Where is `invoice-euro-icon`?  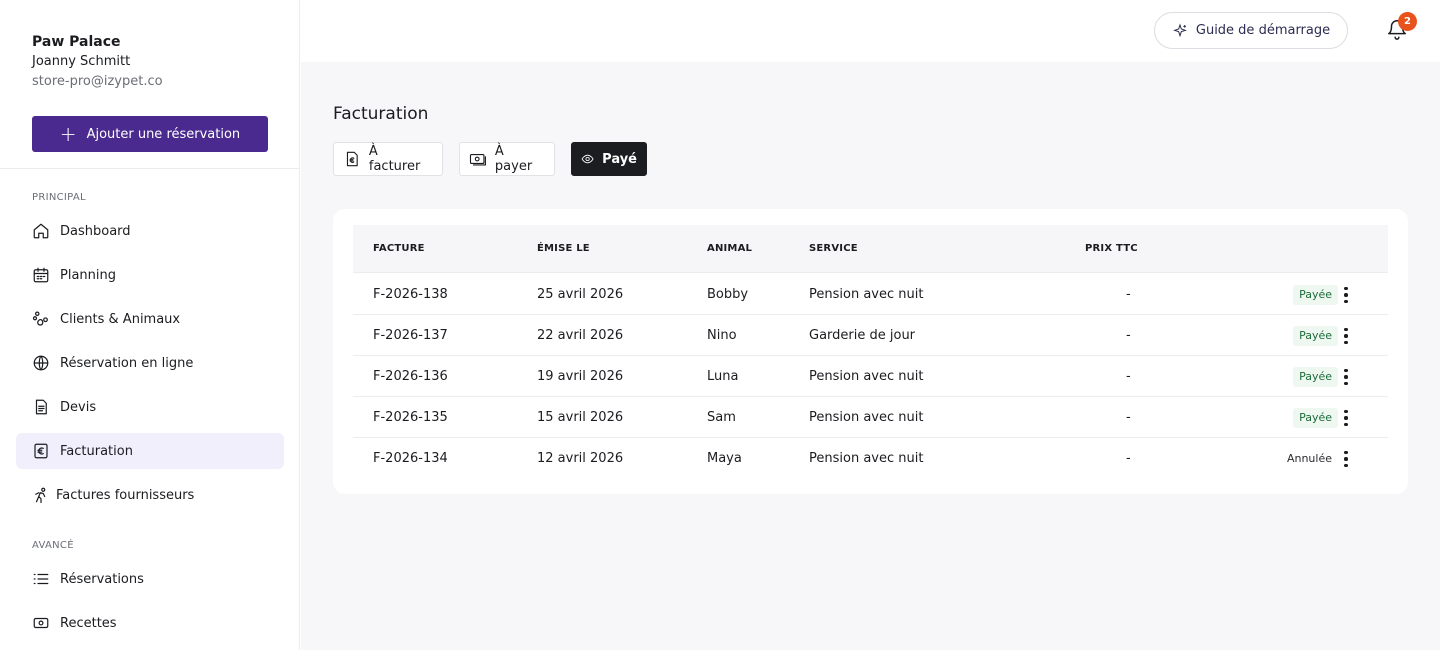
invoice-euro-icon is located at coordinates (352, 159).